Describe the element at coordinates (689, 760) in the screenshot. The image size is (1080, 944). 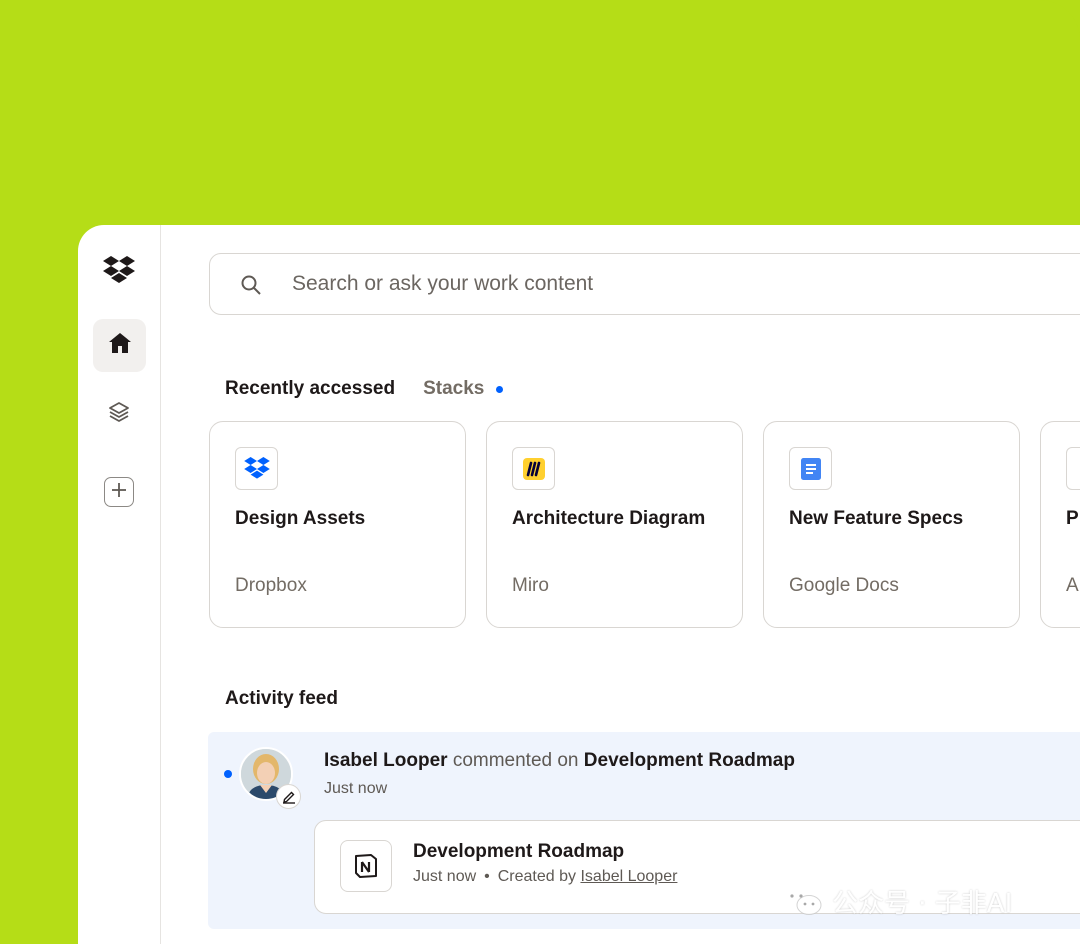
I see `activity-target: Development Roadmap` at that location.